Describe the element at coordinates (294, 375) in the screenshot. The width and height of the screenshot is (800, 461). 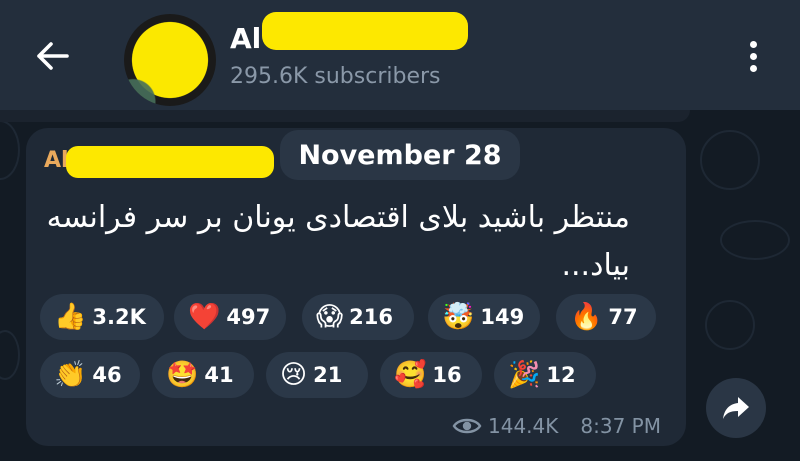
I see `crying-face-icon: 😢` at that location.